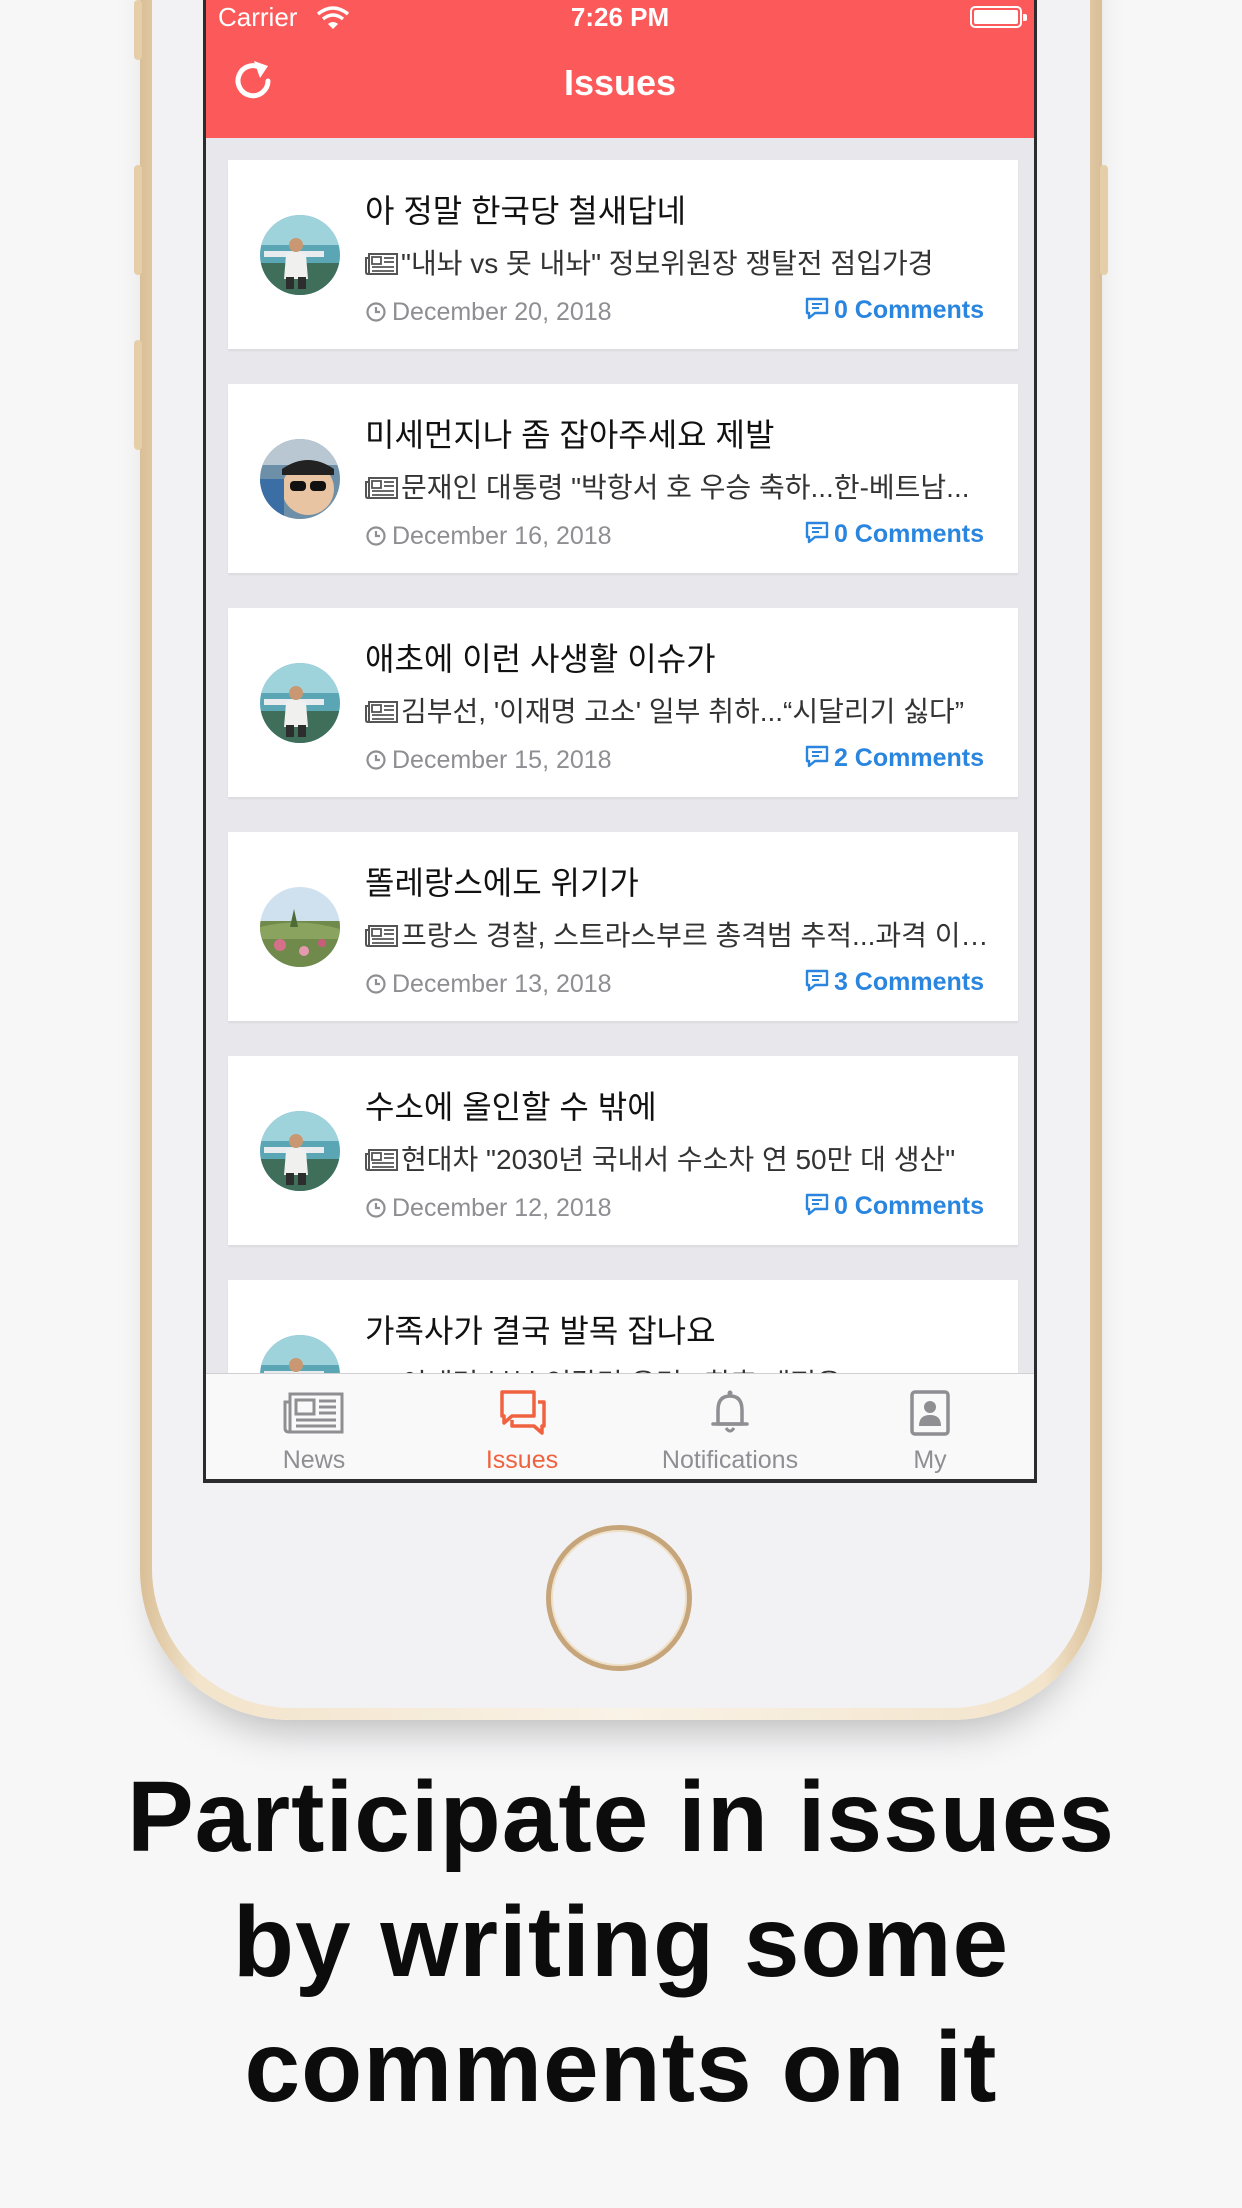 The image size is (1242, 2208). I want to click on tab-label: Issues, so click(522, 1460).